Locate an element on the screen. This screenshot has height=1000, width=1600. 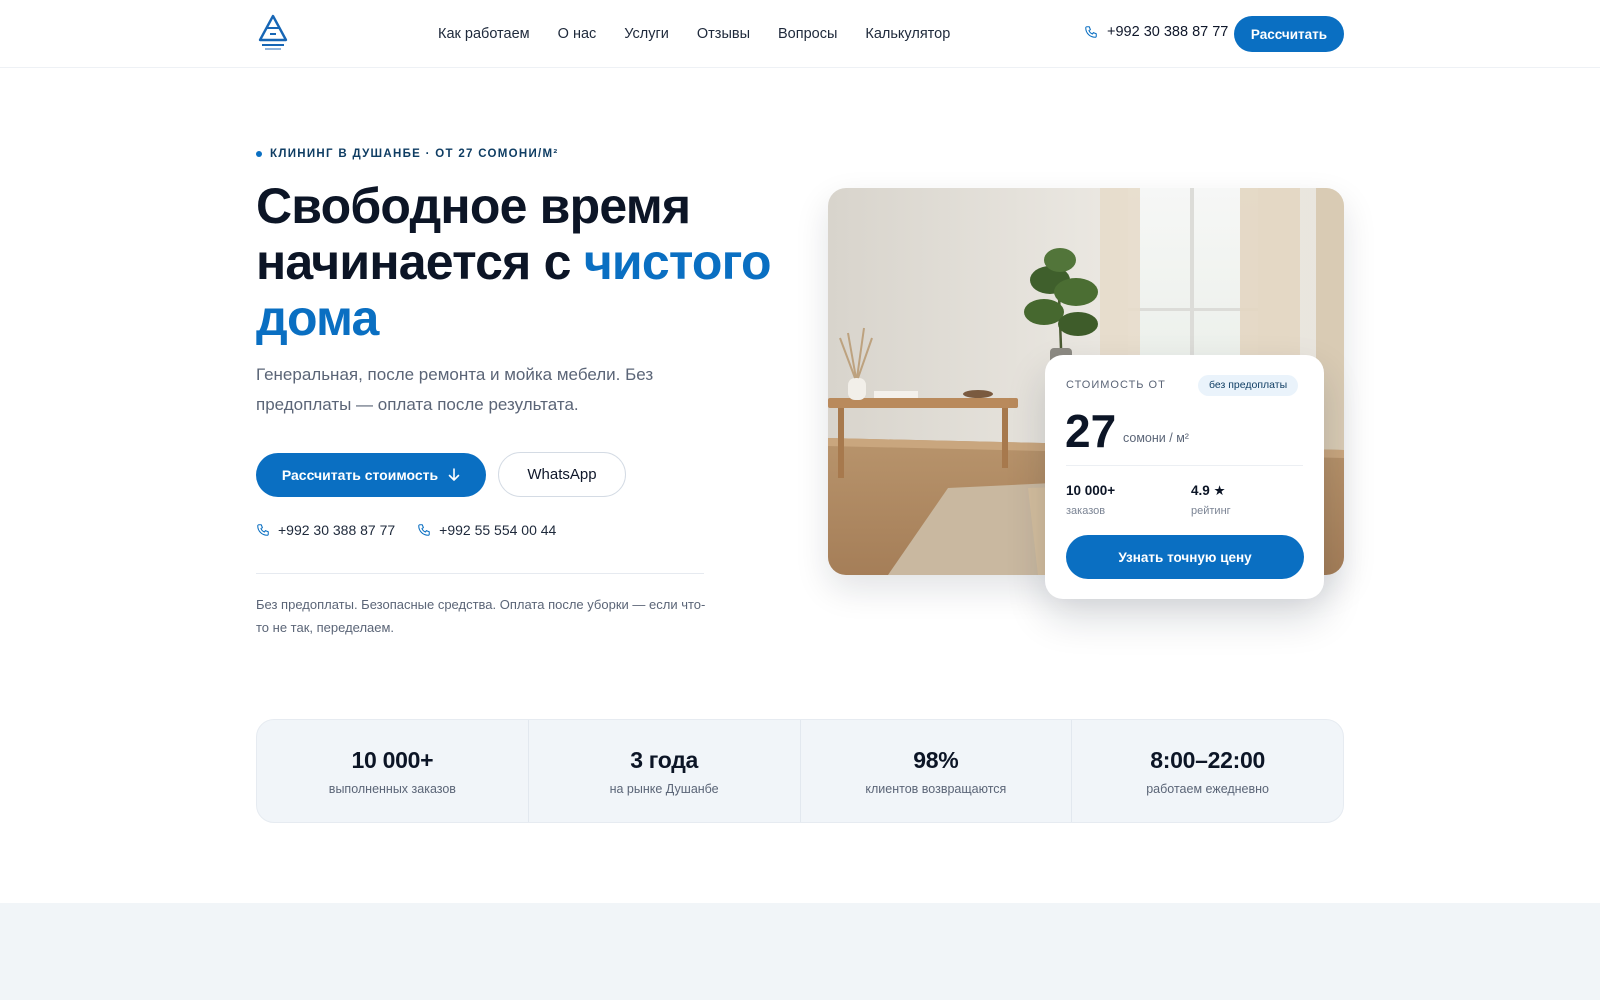
header-calculate-button: Рассчитать is located at coordinates (1289, 34).